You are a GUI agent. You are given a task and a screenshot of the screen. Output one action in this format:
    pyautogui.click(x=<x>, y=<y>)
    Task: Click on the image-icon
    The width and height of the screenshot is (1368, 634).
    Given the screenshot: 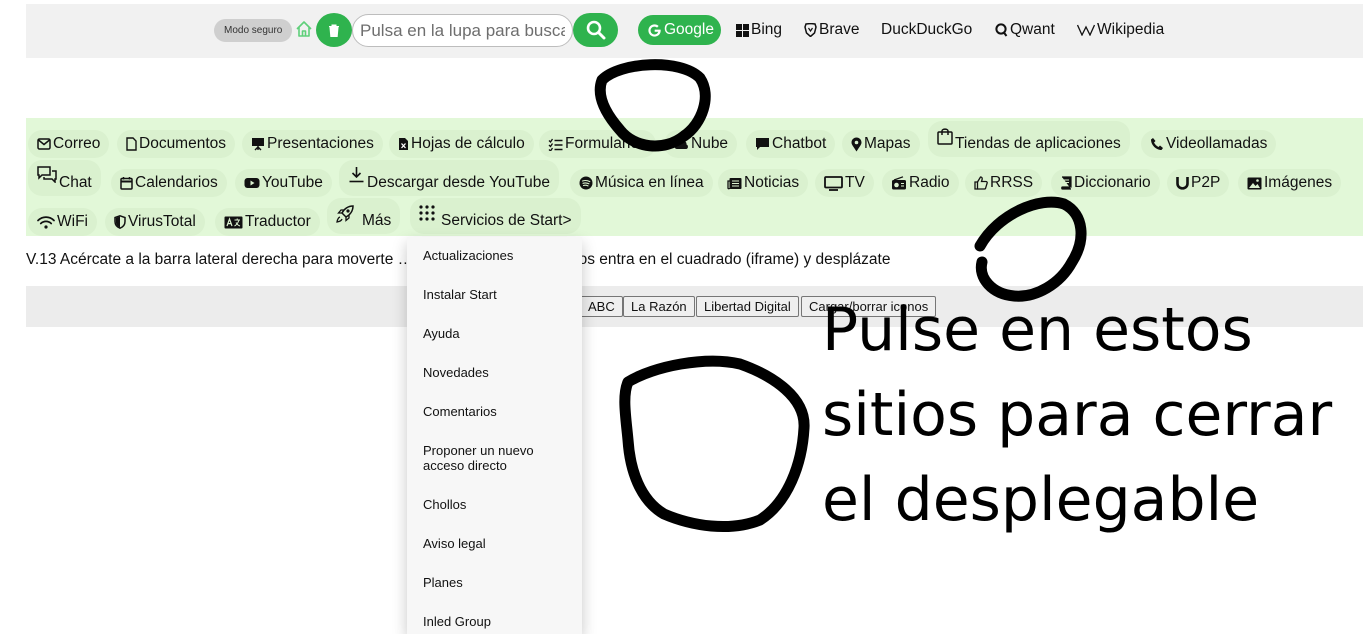 What is the action you would take?
    pyautogui.click(x=1254, y=183)
    